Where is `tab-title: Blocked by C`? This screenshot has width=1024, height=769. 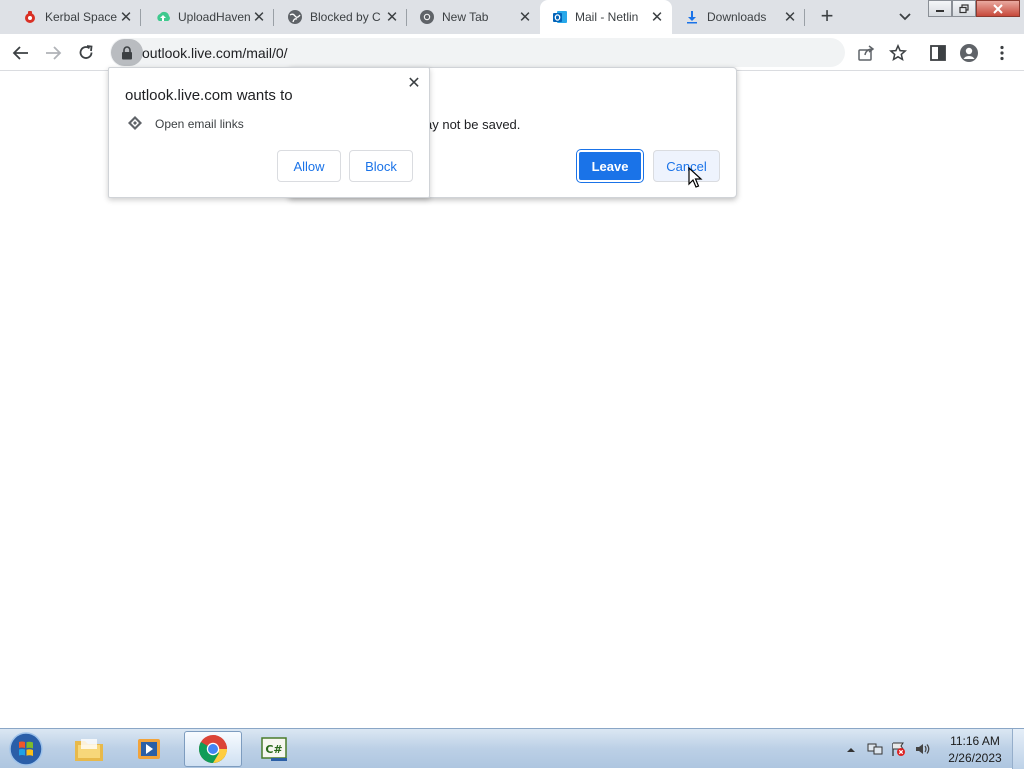
tab-title: Blocked by C is located at coordinates (345, 17).